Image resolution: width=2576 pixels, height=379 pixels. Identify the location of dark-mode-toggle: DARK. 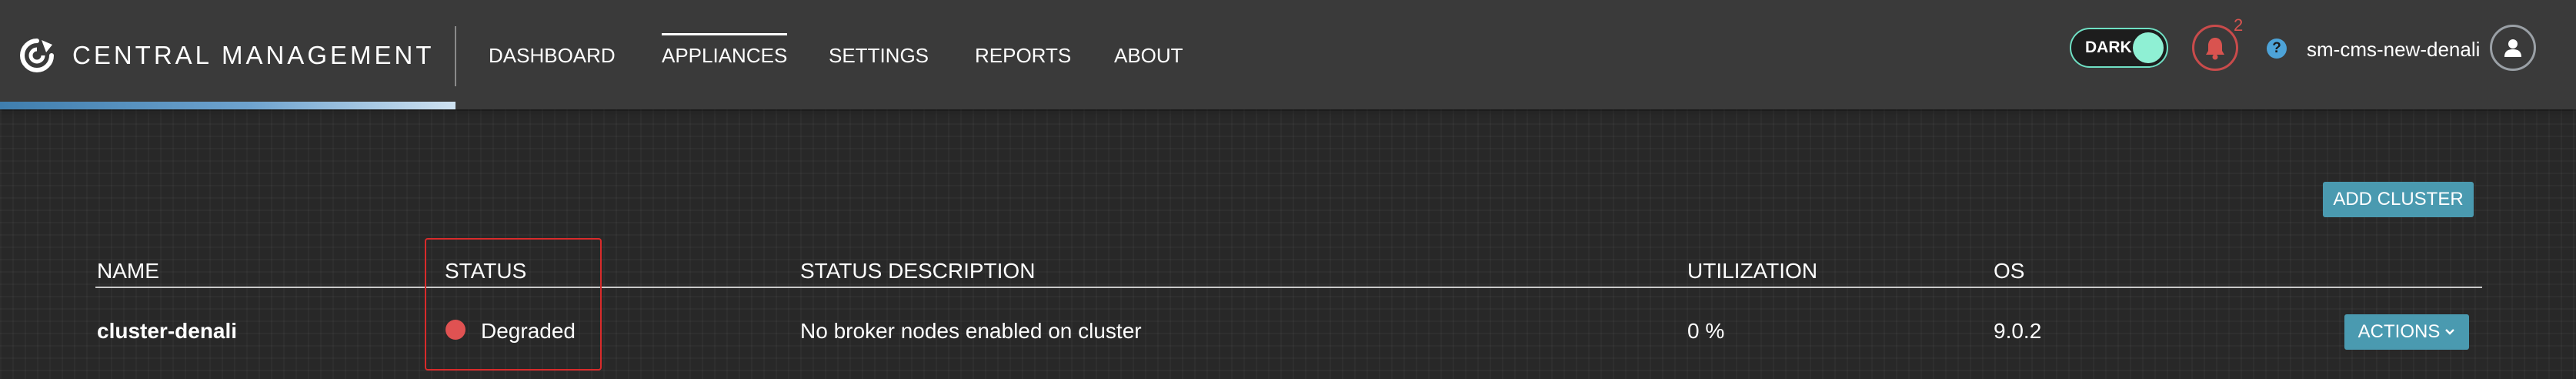
(2119, 48).